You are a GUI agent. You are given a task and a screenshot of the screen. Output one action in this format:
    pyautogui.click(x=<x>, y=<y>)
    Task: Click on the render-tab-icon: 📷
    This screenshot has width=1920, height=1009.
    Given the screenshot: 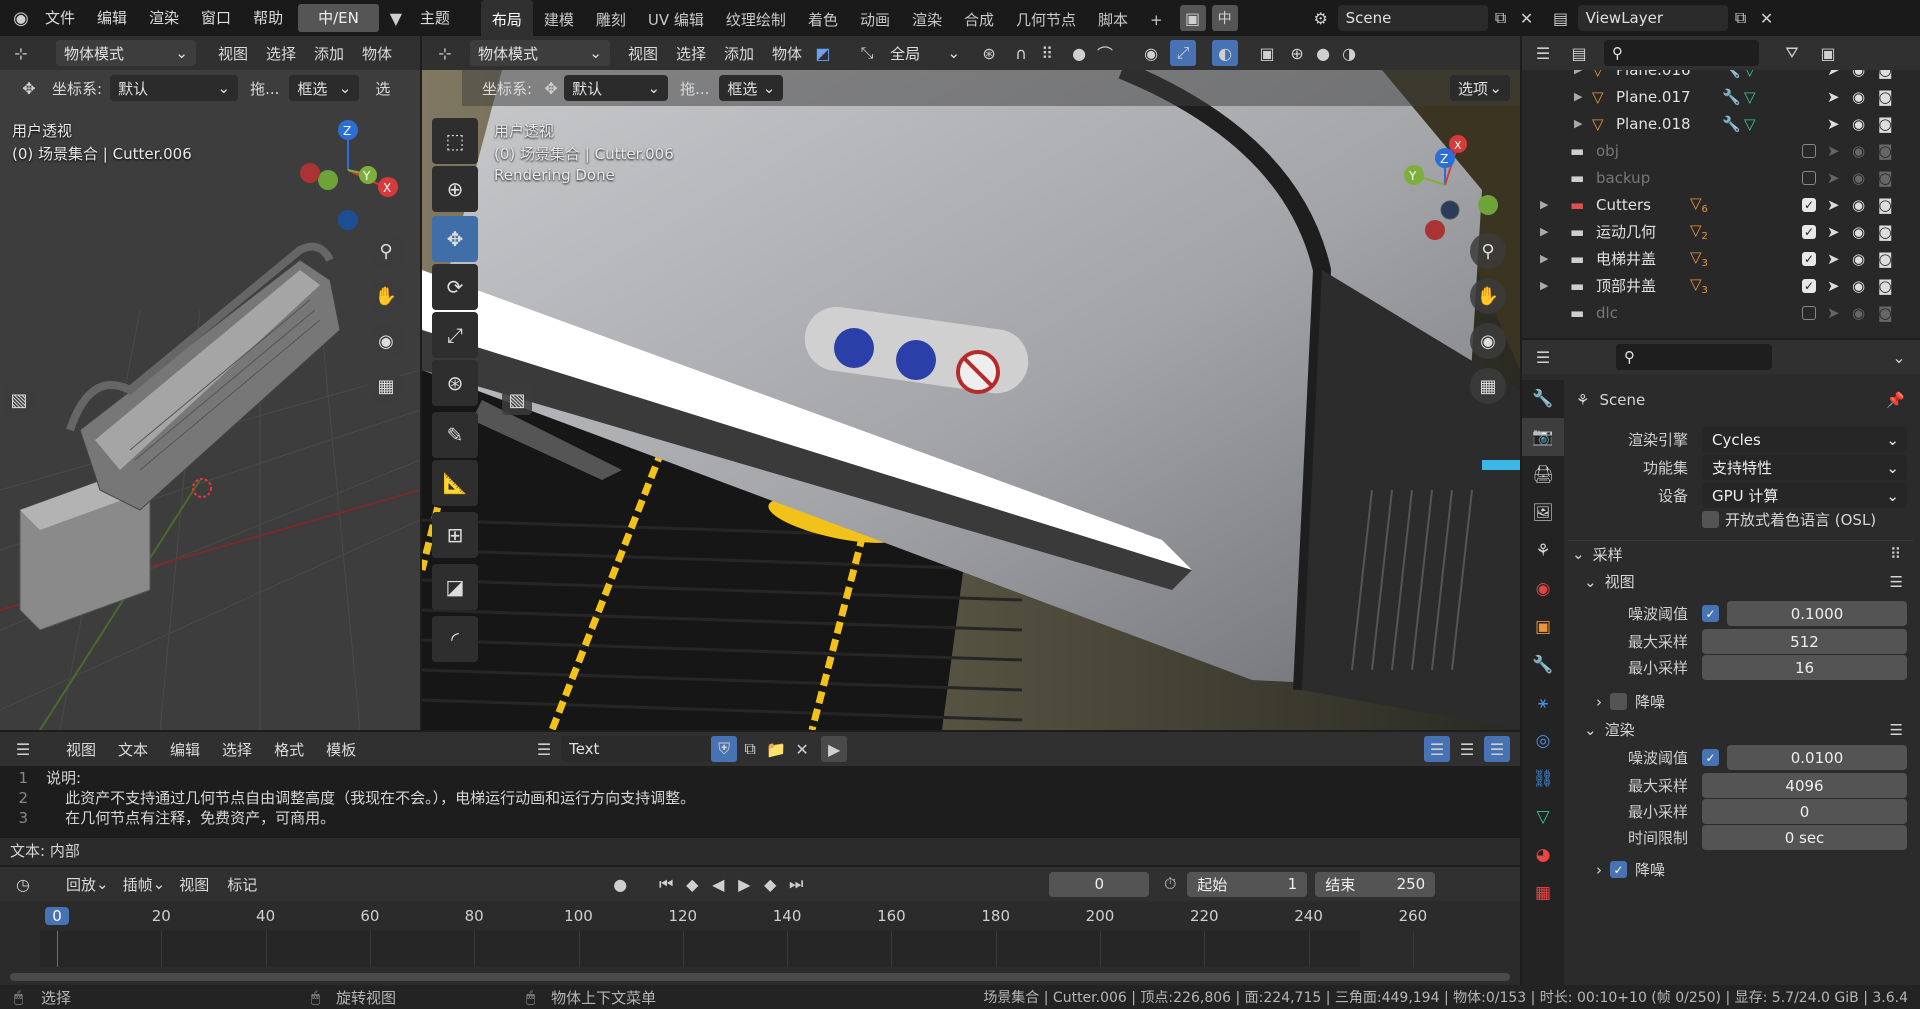 What is the action you would take?
    pyautogui.click(x=1543, y=437)
    